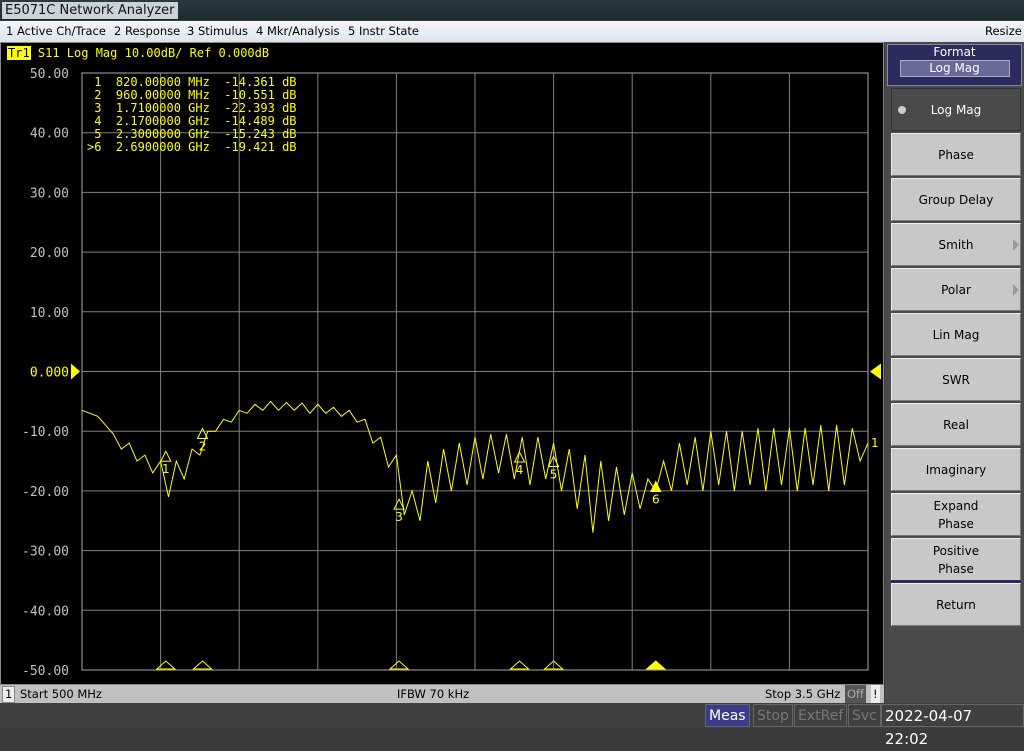 Image resolution: width=1024 pixels, height=751 pixels. I want to click on softkey-group-delay: Group Delay, so click(956, 199).